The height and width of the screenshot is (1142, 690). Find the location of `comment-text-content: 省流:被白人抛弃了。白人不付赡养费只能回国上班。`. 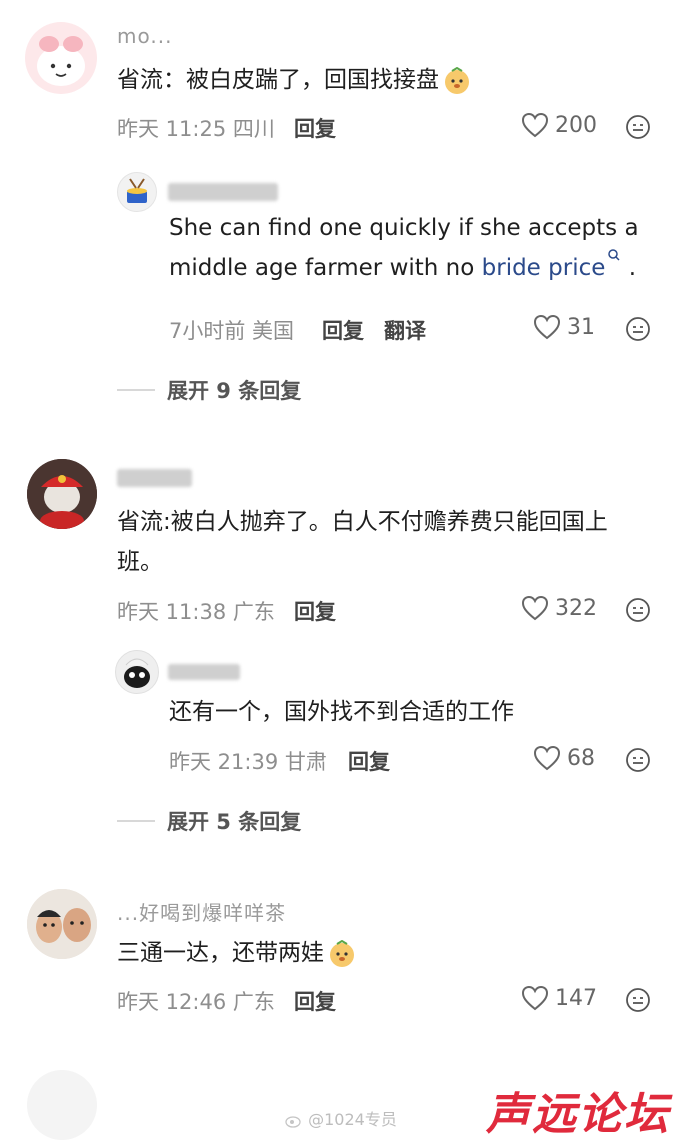

comment-text-content: 省流:被白人抛弃了。白人不付赡养费只能回国上班。 is located at coordinates (362, 542).